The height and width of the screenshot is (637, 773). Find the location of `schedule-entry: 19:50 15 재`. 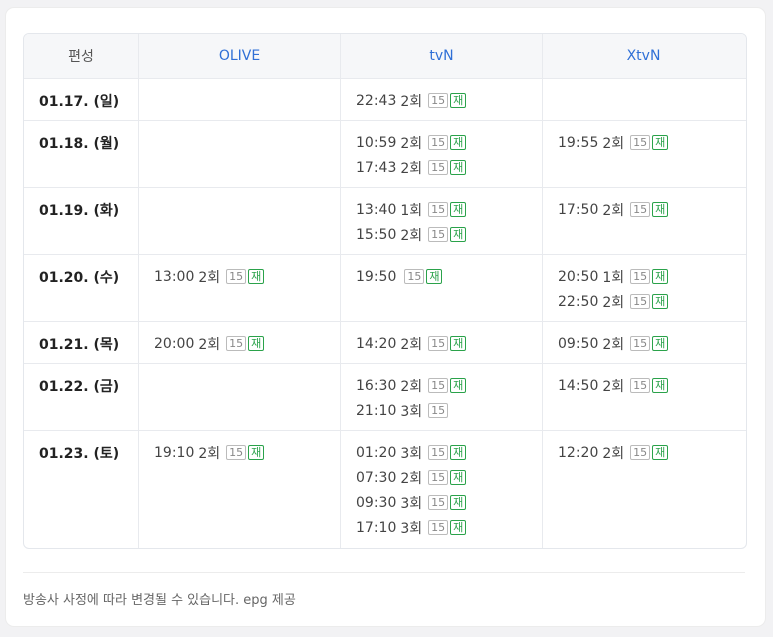

schedule-entry: 19:50 15 재 is located at coordinates (449, 276).